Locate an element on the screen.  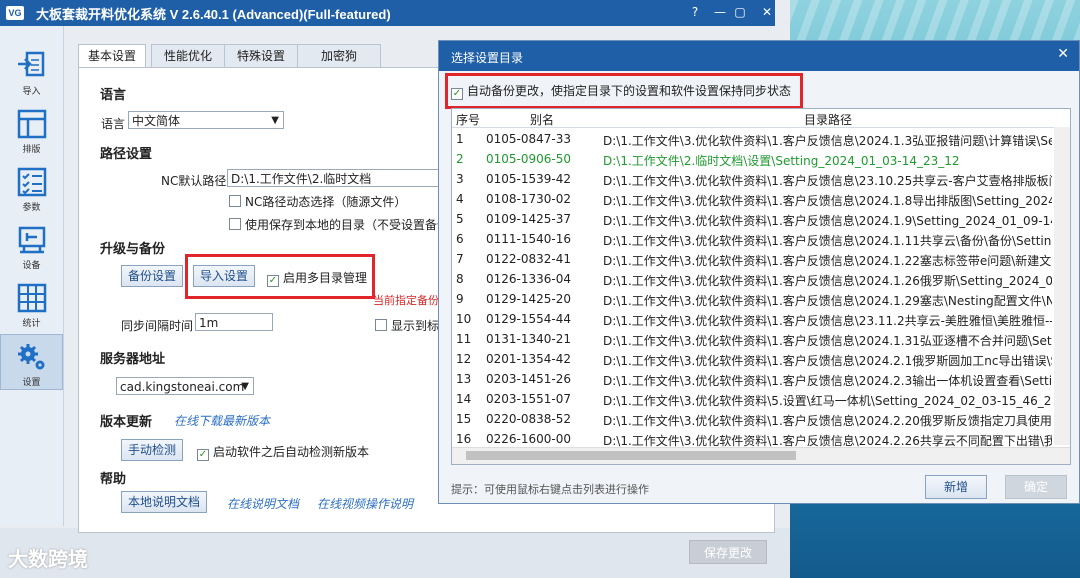
horizontal-scrollbar is located at coordinates (761, 455).